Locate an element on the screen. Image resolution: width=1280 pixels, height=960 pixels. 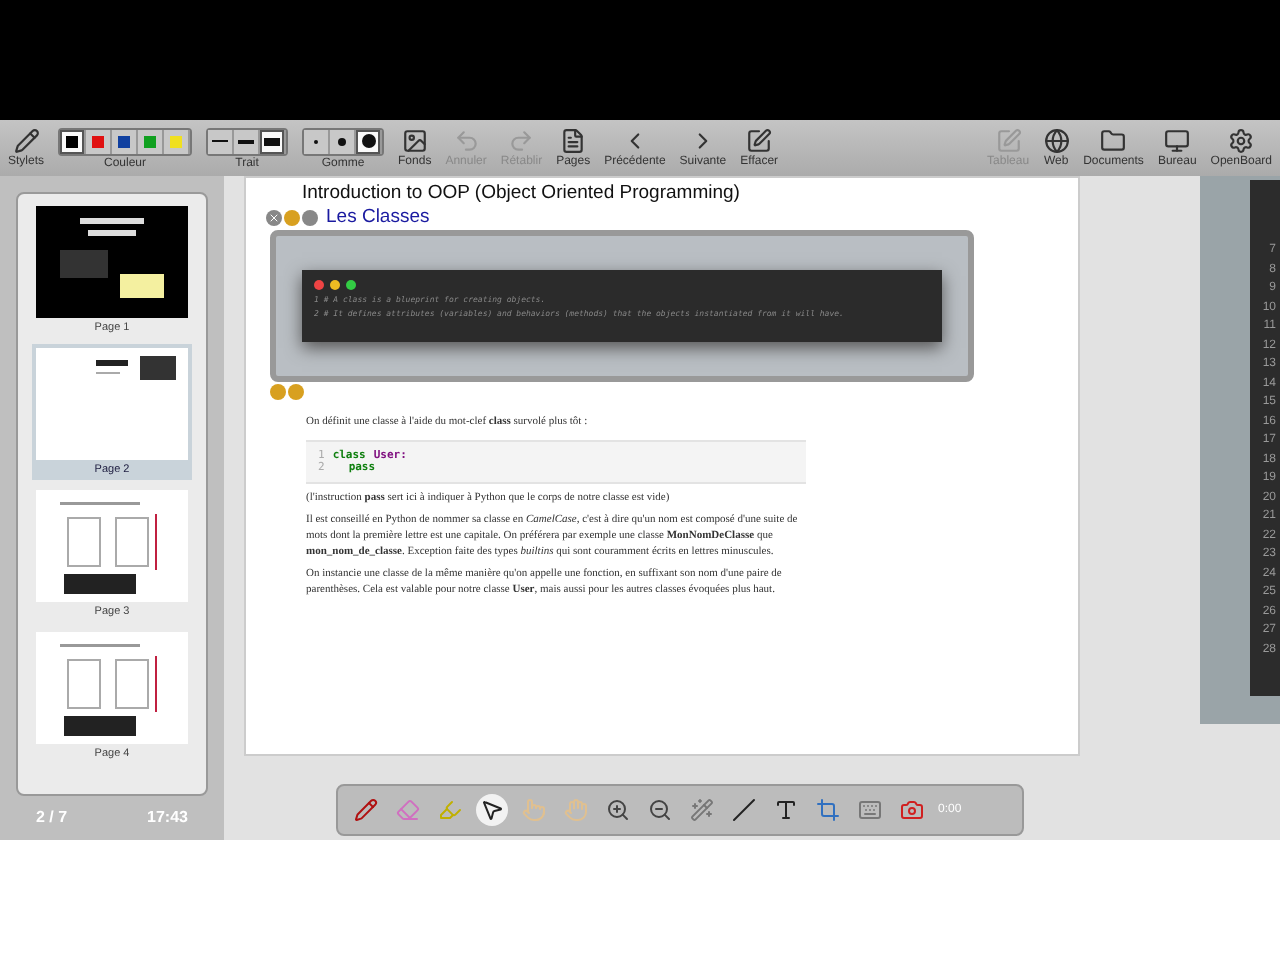
clock-text: 17:43 is located at coordinates (167, 817).